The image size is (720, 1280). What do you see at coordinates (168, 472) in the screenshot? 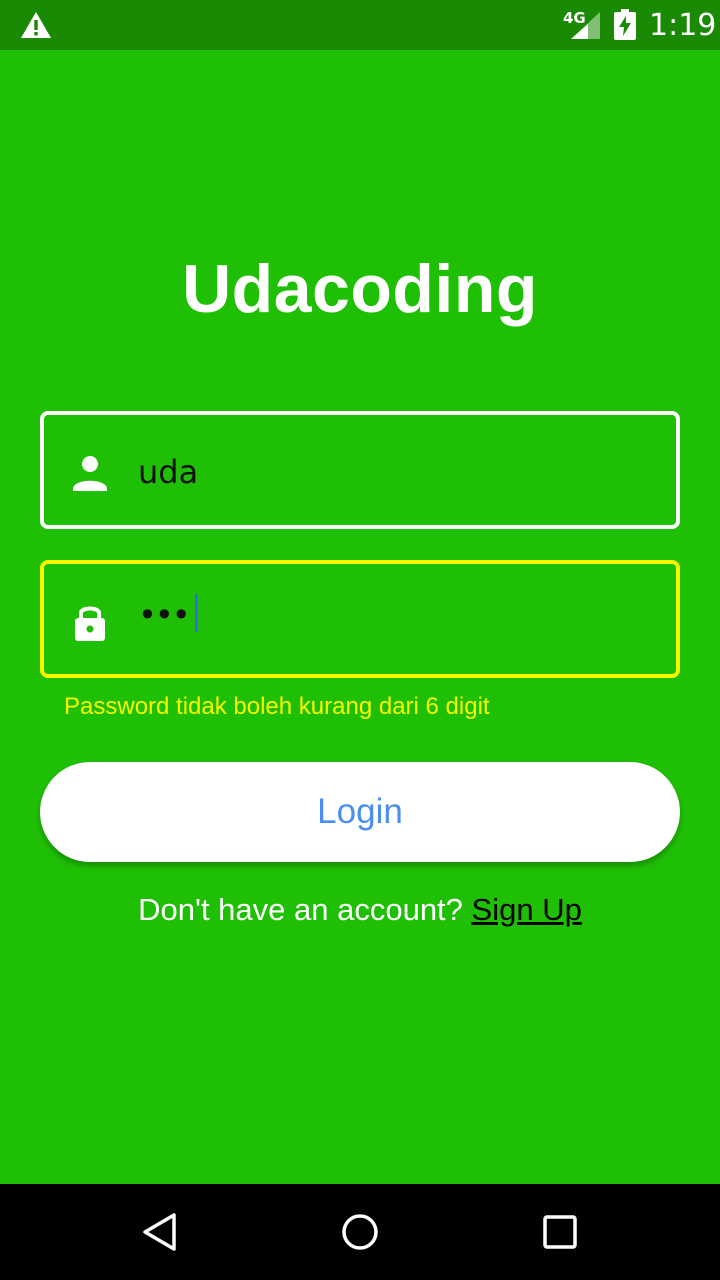
I see `username-input-value: uda` at bounding box center [168, 472].